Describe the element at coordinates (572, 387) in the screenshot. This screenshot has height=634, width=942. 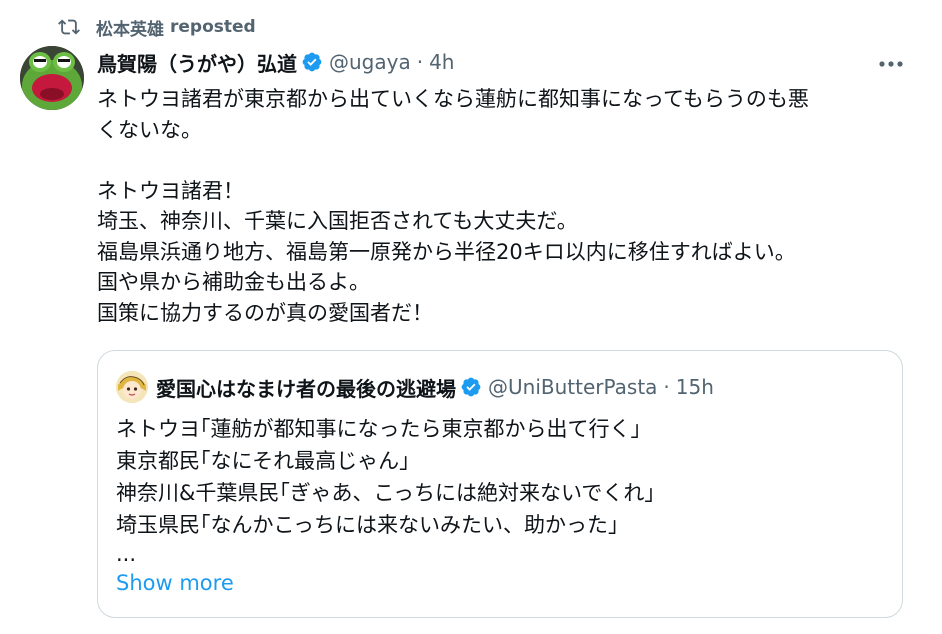
I see `quoted-handle: @UniButterPasta` at that location.